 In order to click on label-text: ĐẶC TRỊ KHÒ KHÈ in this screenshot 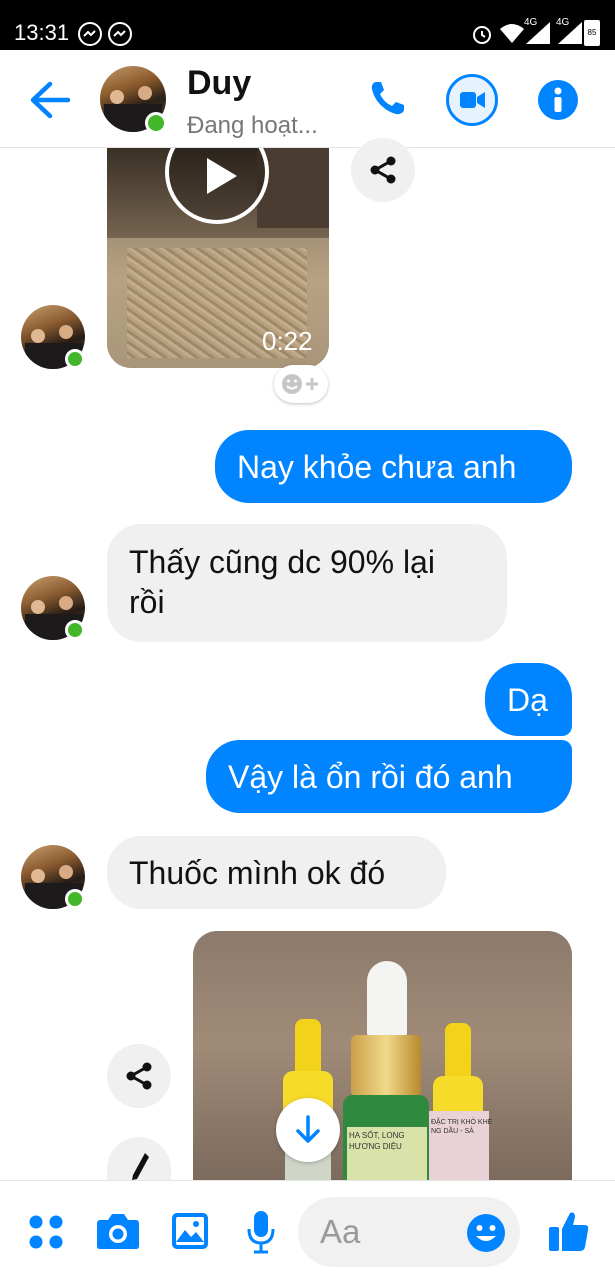, I will do `click(462, 1122)`.